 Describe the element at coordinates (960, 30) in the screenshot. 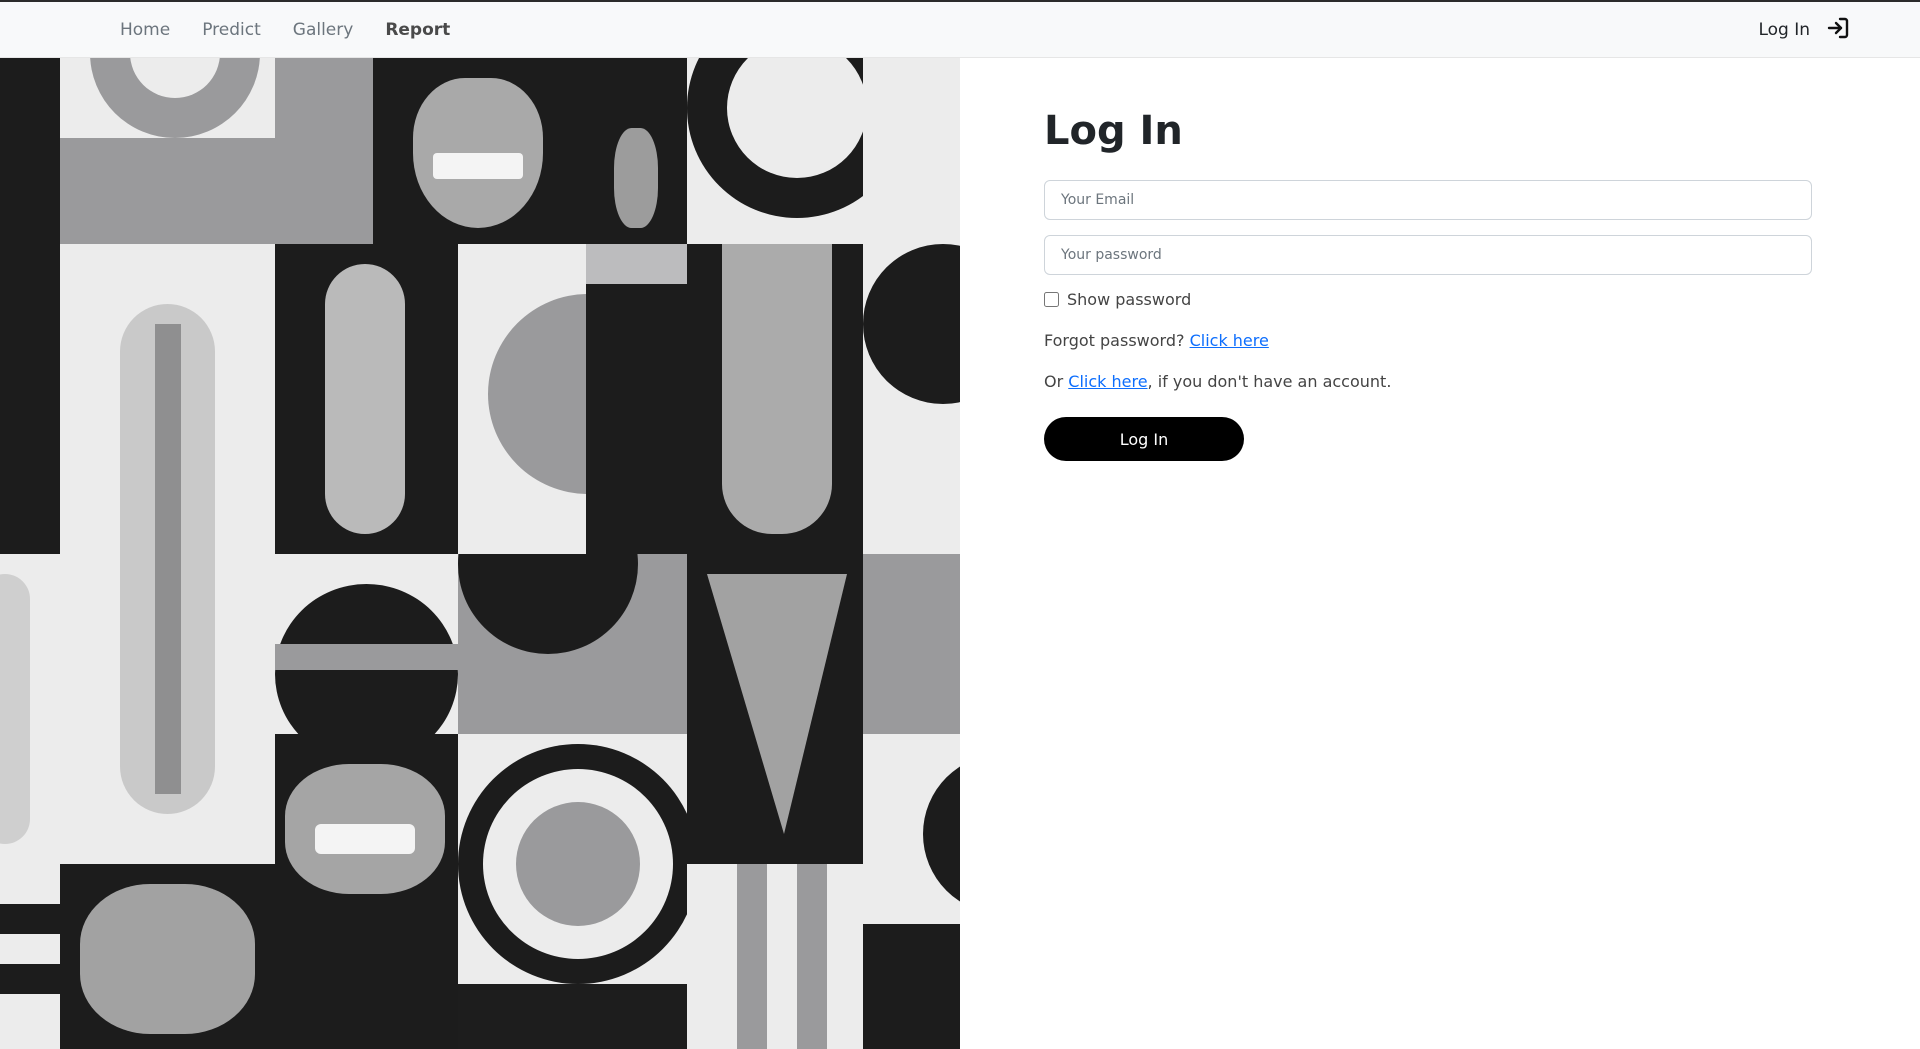

I see `navbar: Home Predict Gallery Report Log In` at that location.